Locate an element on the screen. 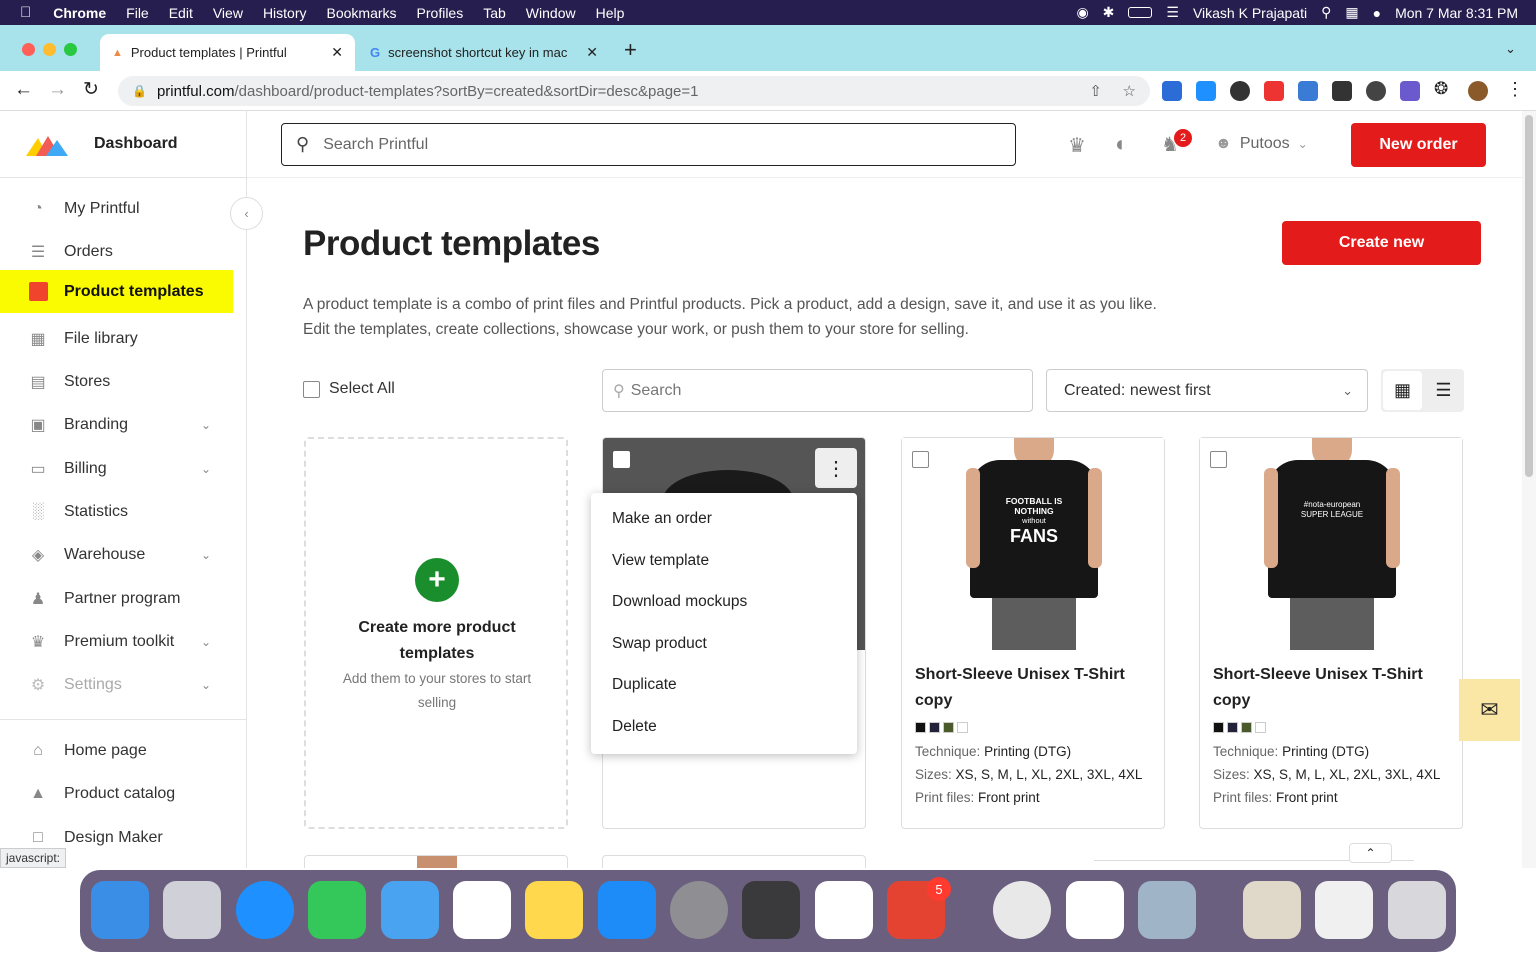  chat-icon: ✉ is located at coordinates (1489, 710).